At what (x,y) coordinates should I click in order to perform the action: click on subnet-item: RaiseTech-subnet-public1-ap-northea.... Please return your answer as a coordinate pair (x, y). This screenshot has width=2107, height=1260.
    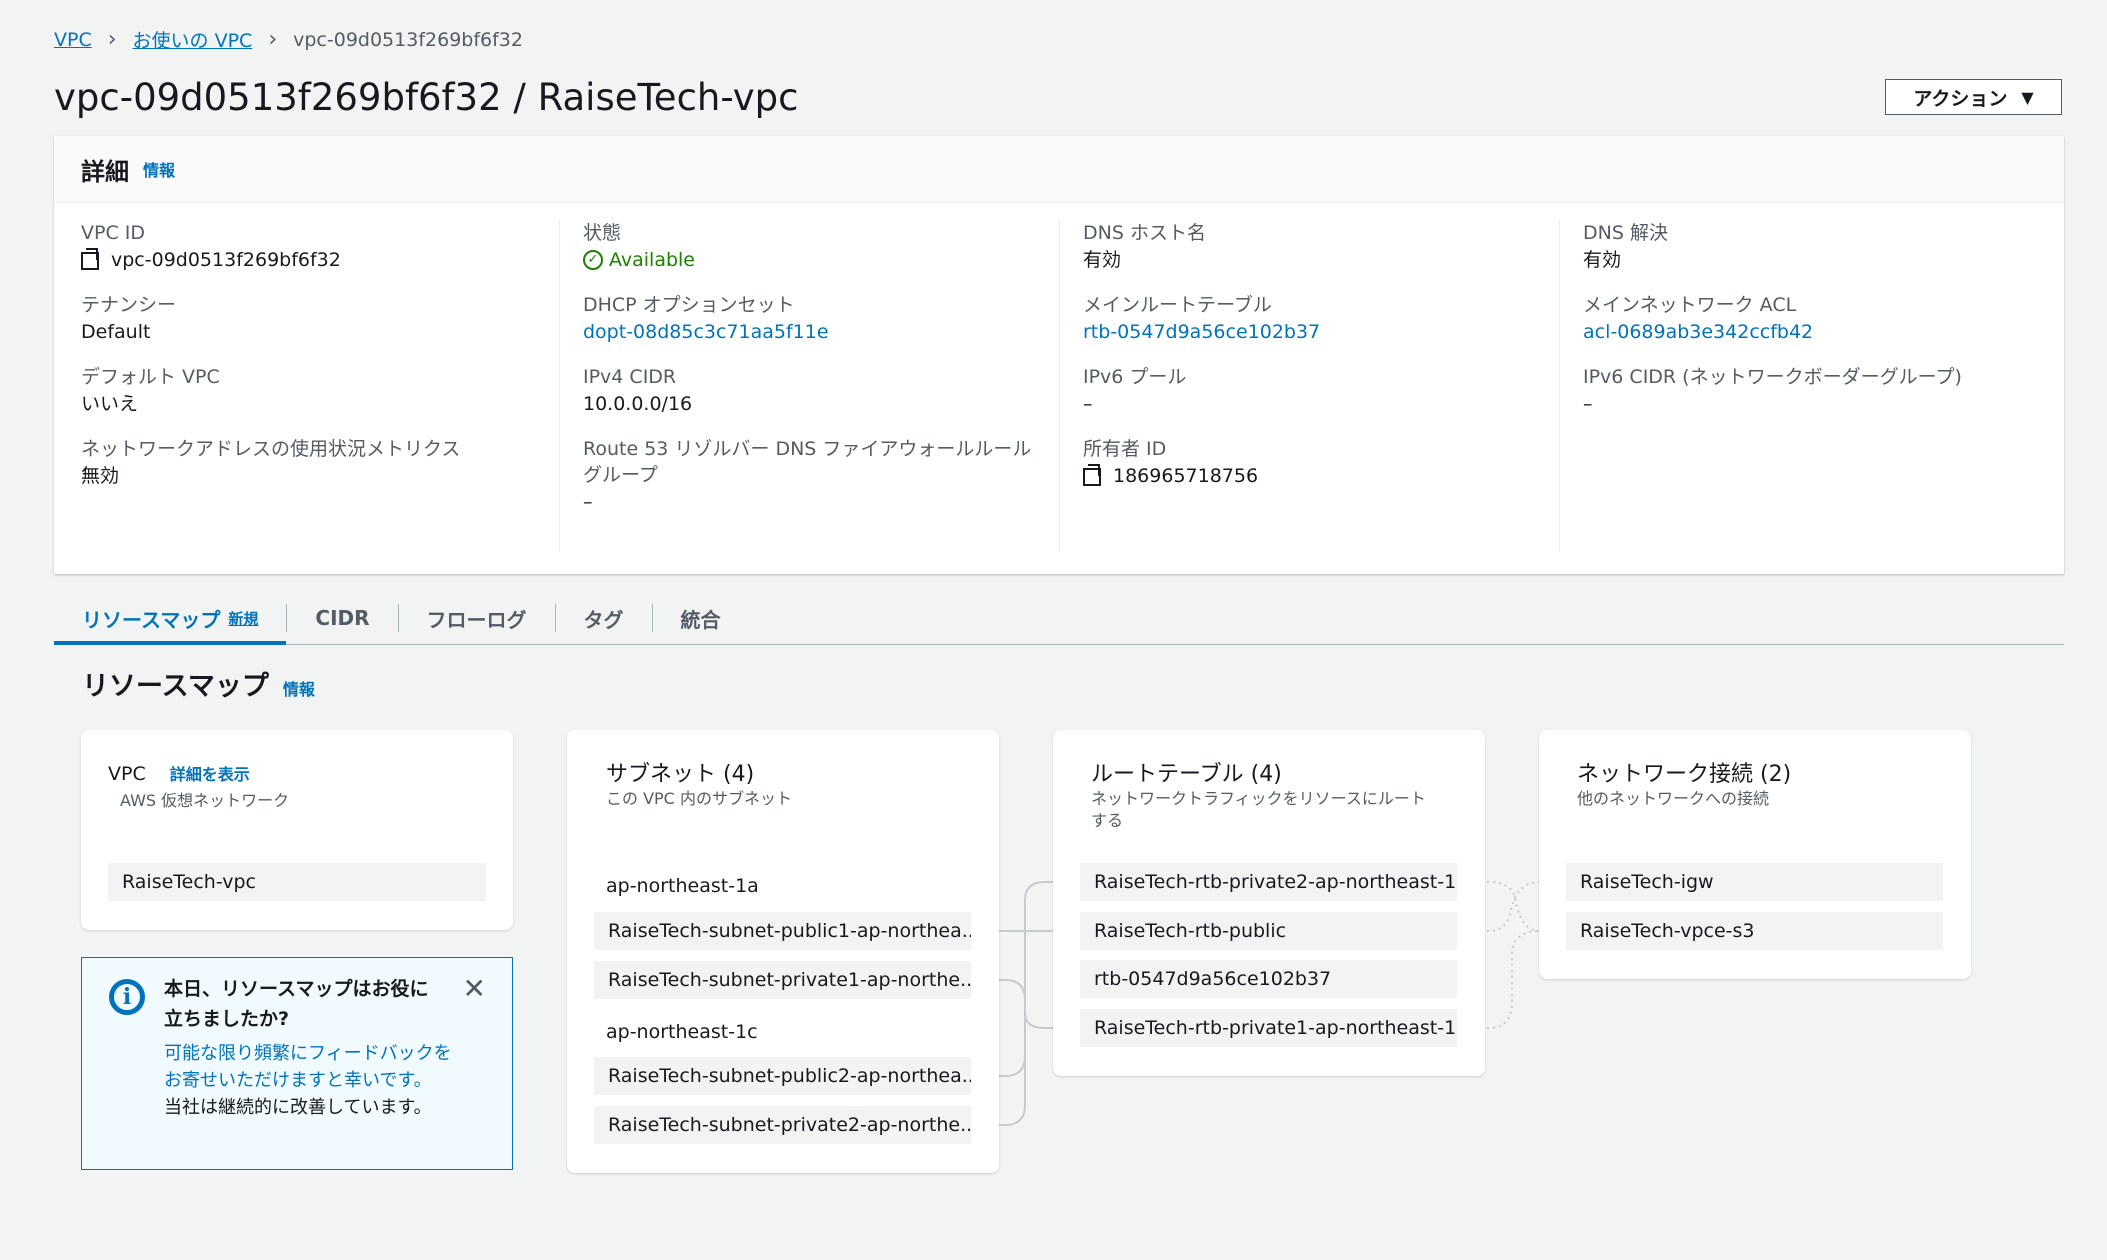
    Looking at the image, I should click on (782, 931).